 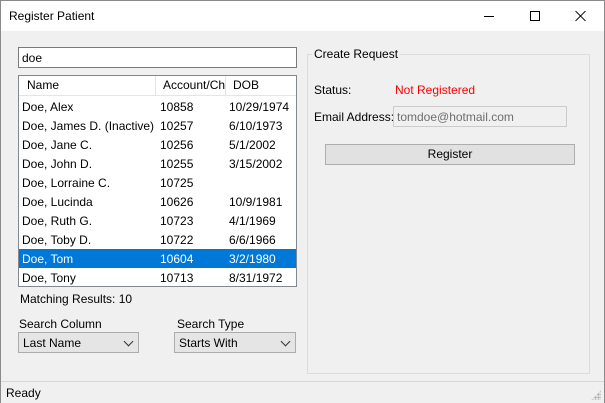 What do you see at coordinates (66, 183) in the screenshot?
I see `cell-name: Doe, Lorraine C.` at bounding box center [66, 183].